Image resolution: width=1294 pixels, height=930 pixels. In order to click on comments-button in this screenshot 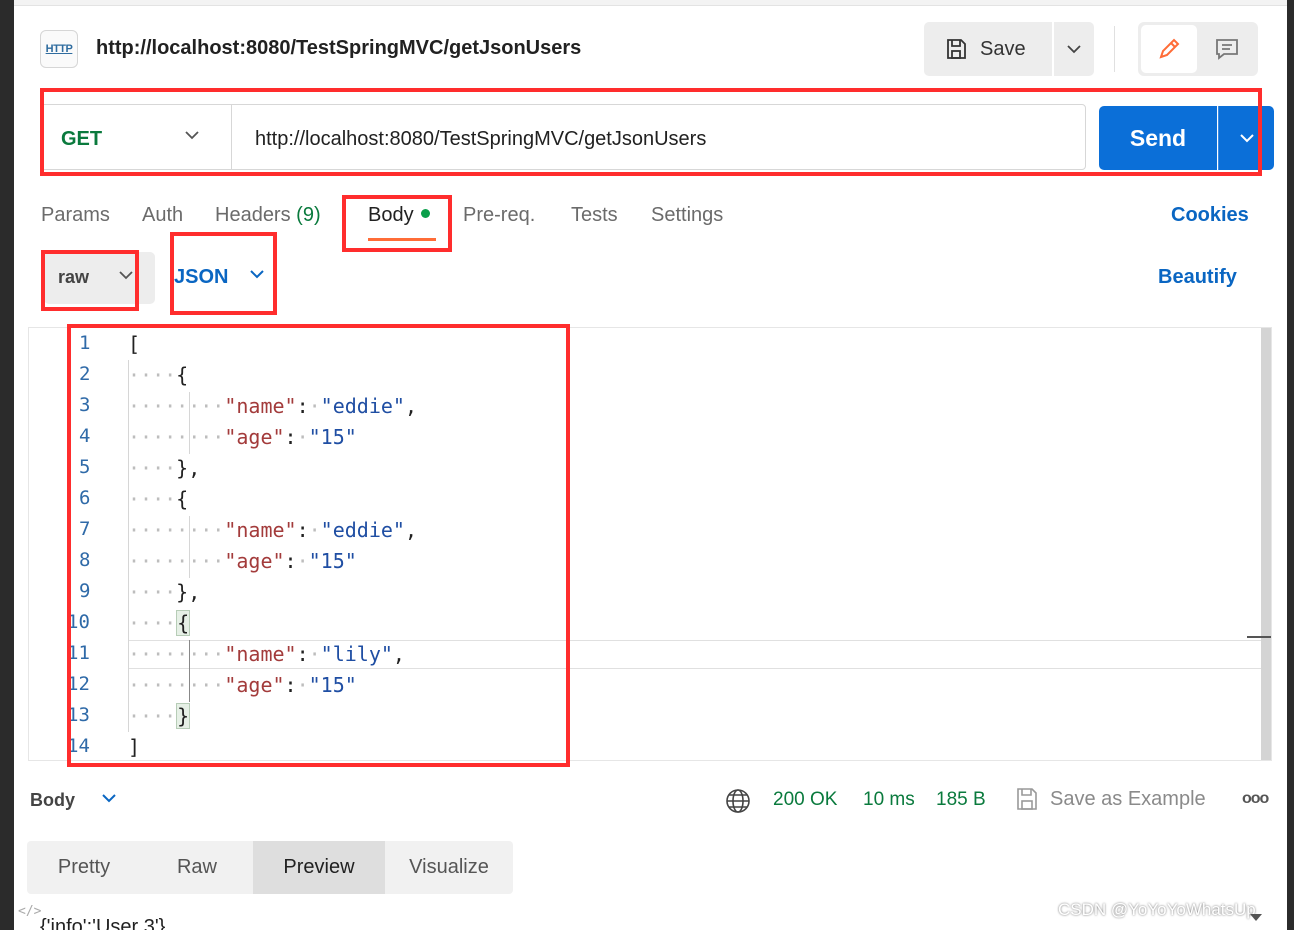, I will do `click(1226, 49)`.